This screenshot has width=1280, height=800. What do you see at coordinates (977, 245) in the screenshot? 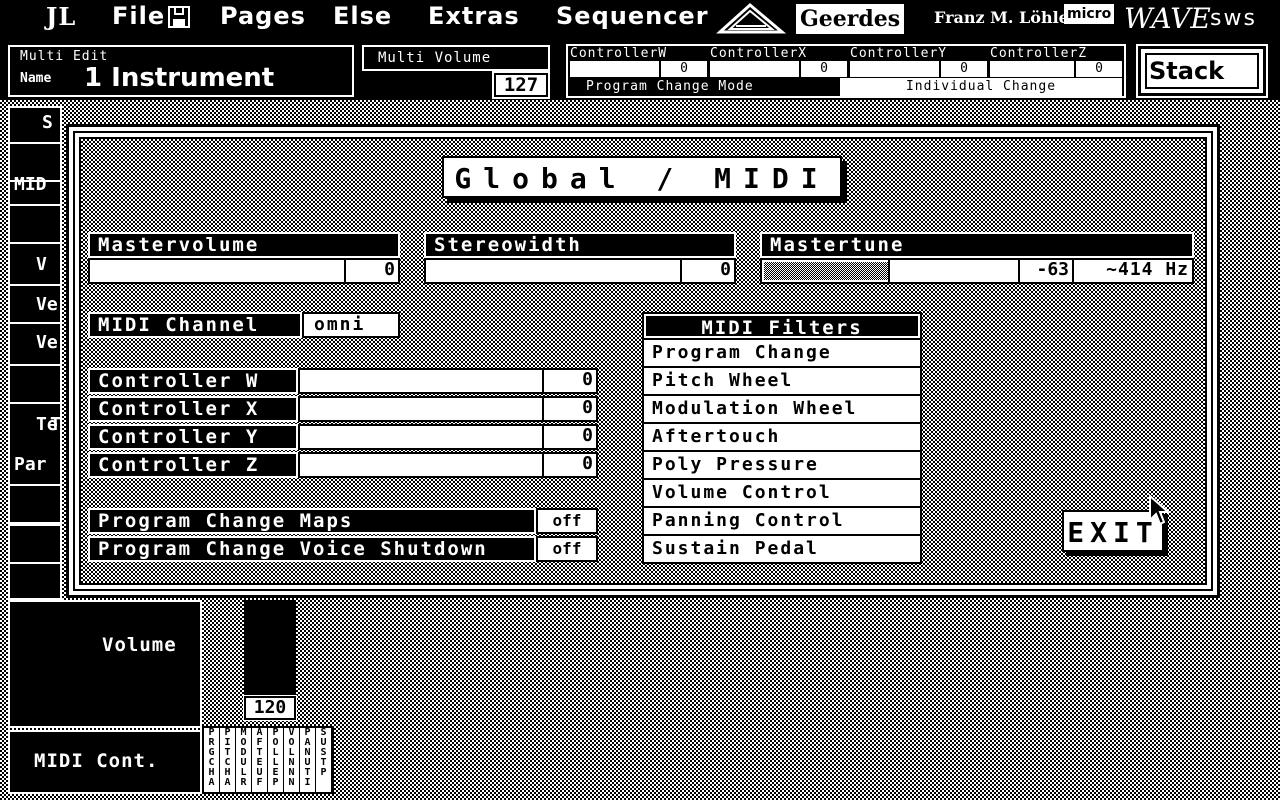
I see `mastertune-label: Mastertune` at bounding box center [977, 245].